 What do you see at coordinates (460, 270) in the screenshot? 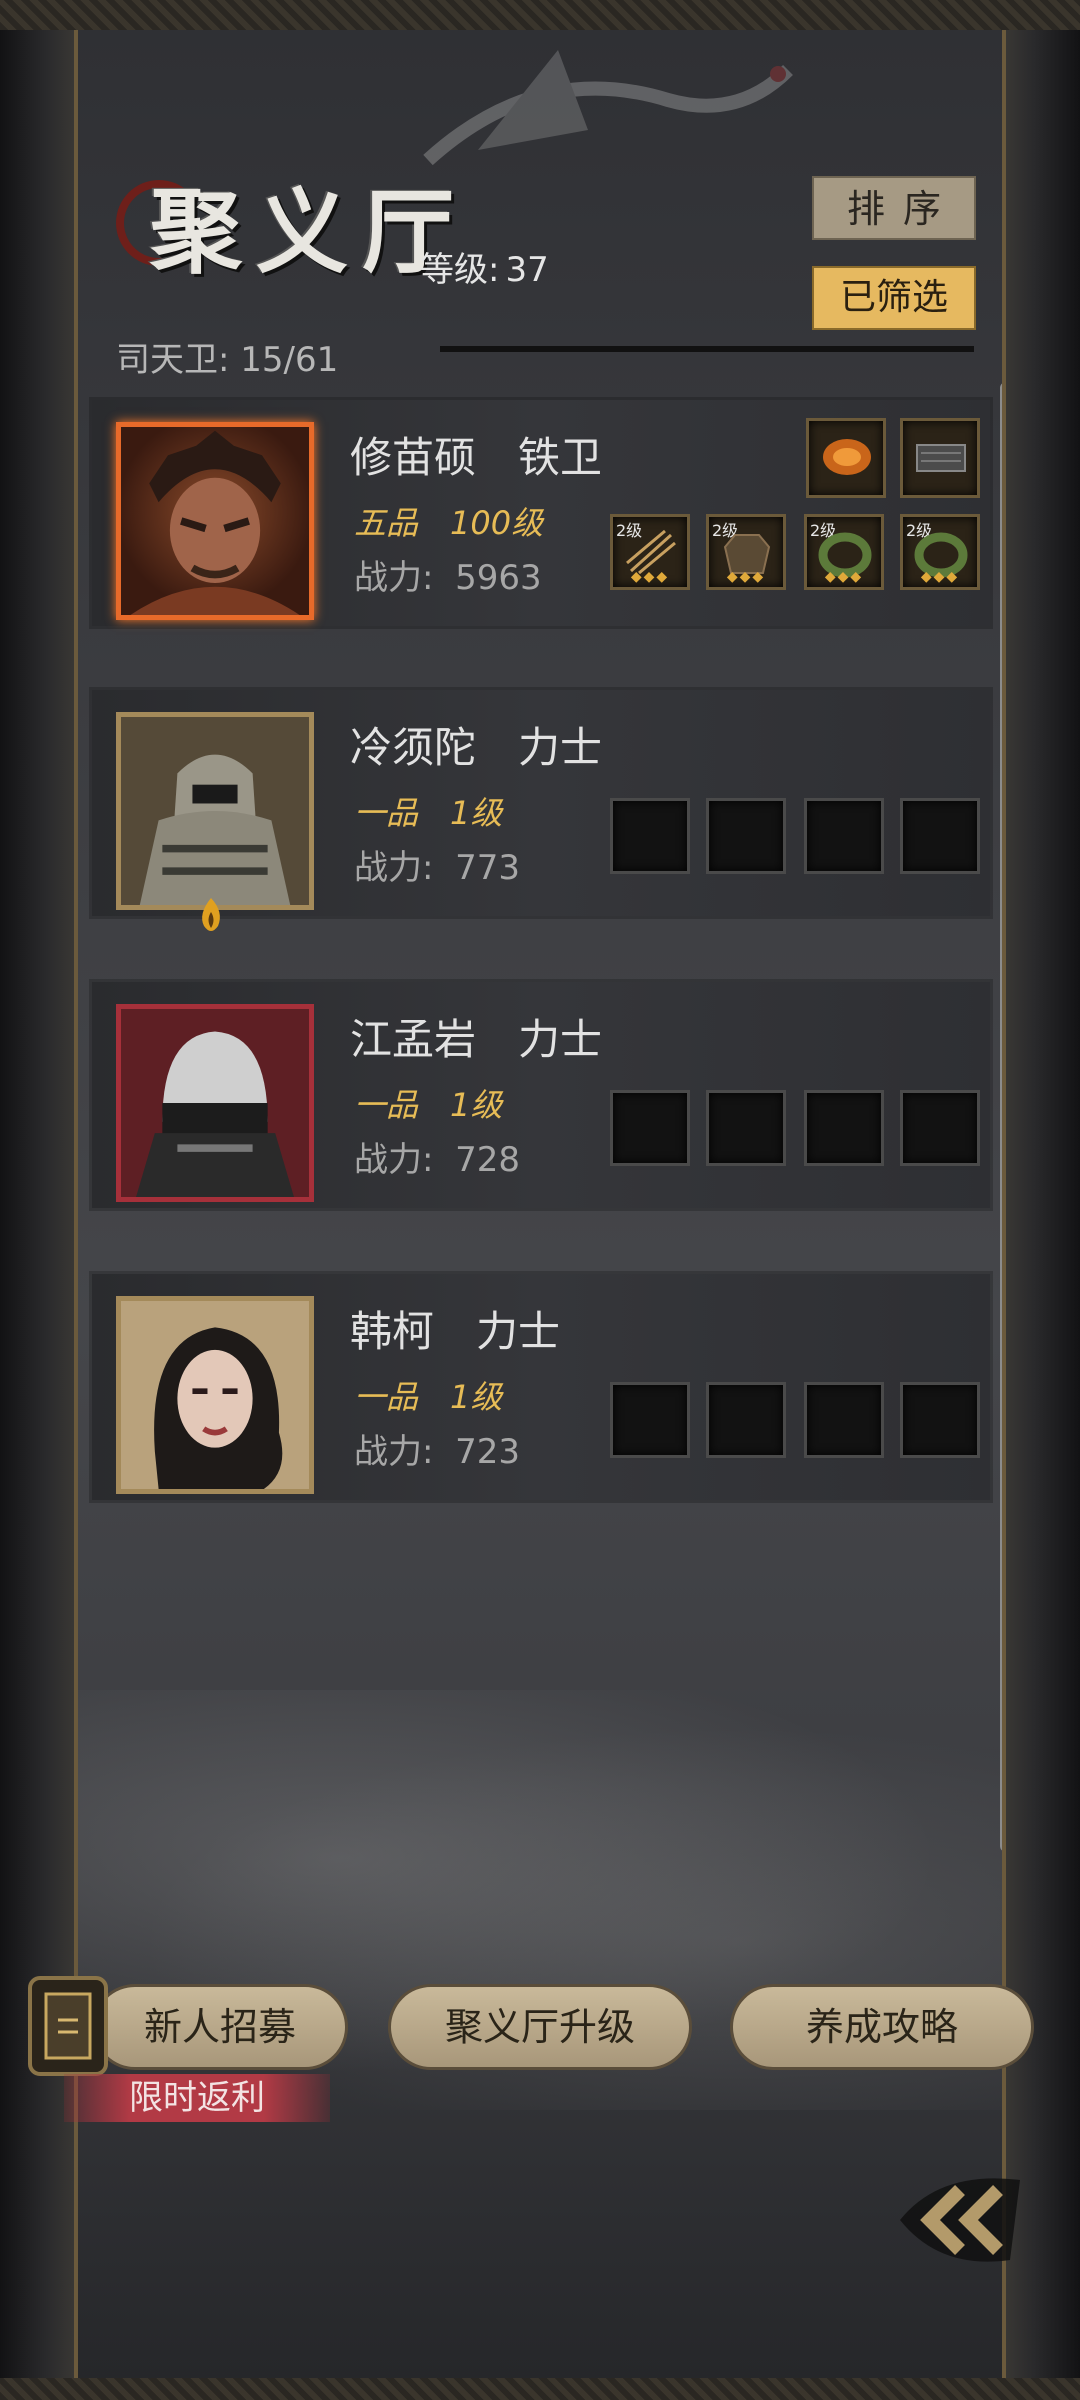
I see `hall-level-label: 等级:` at bounding box center [460, 270].